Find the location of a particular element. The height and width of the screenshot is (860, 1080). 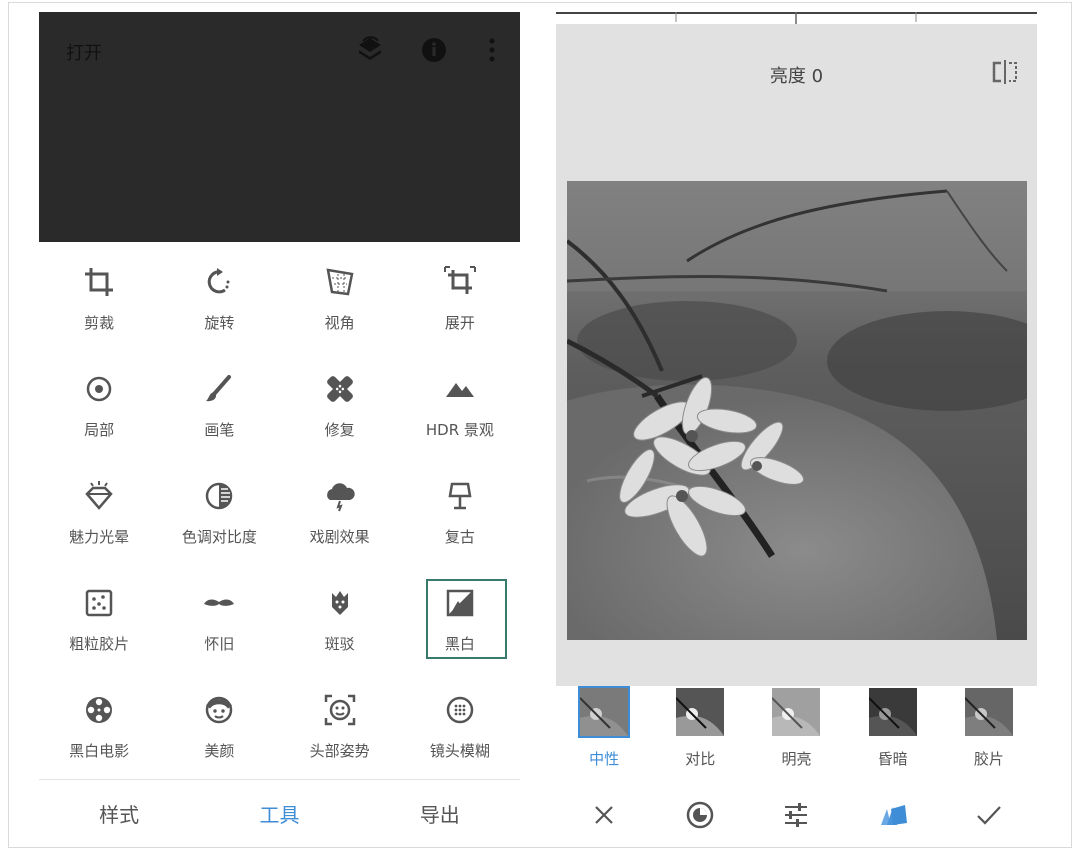

tool-label: 魅力光晕 is located at coordinates (99, 537).